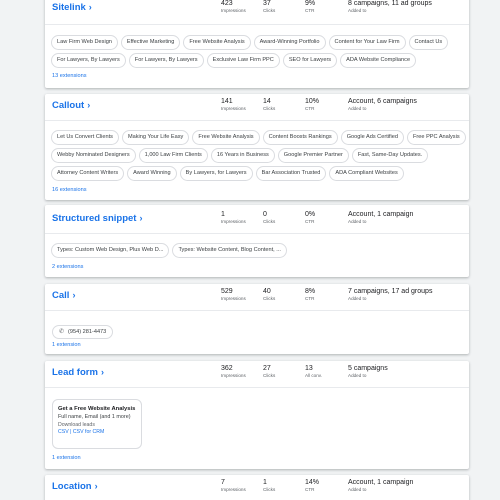 This screenshot has width=500, height=500. I want to click on lead-form-title: Lead form ›, so click(78, 372).